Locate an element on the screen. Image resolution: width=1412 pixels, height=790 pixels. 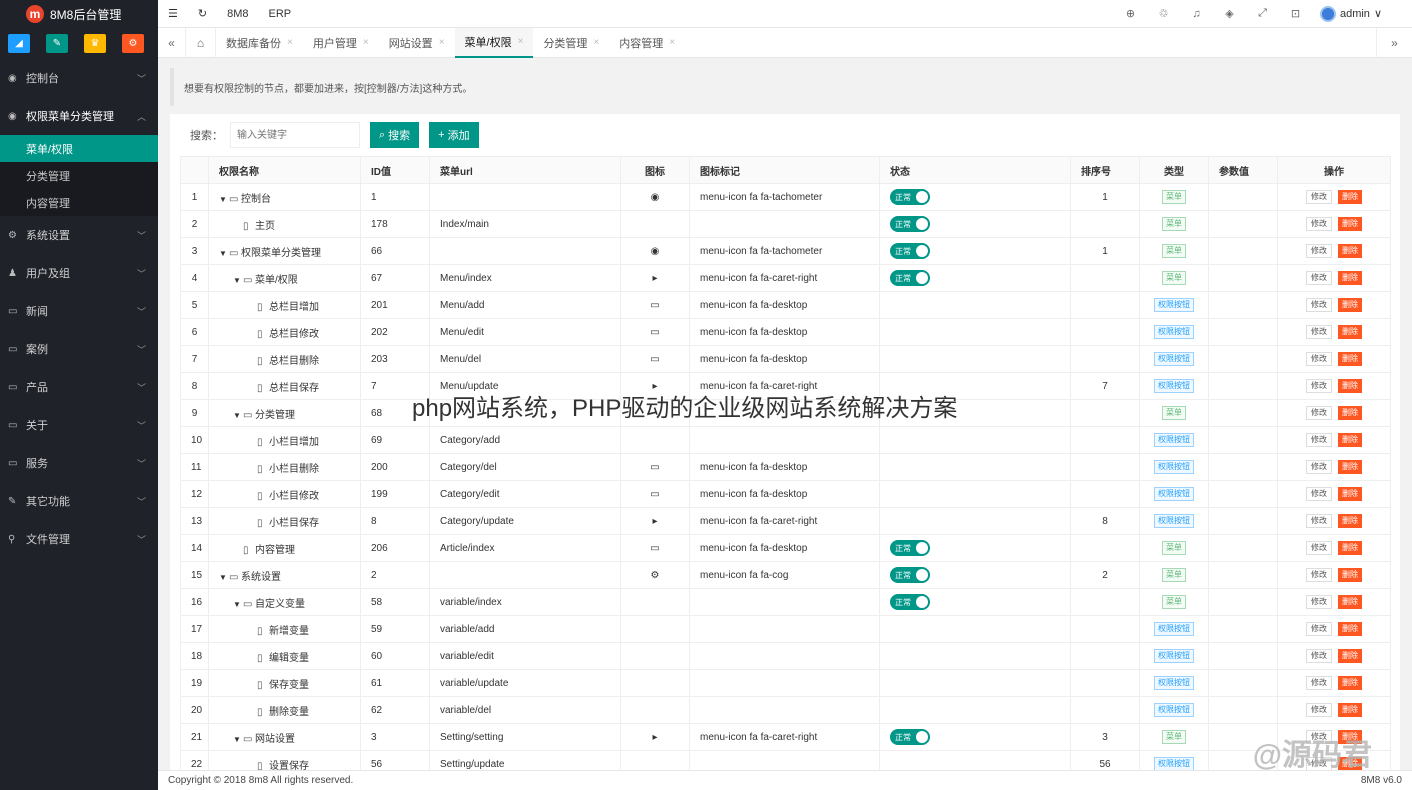
trash-icon: ♲ is located at coordinates (1163, 13).